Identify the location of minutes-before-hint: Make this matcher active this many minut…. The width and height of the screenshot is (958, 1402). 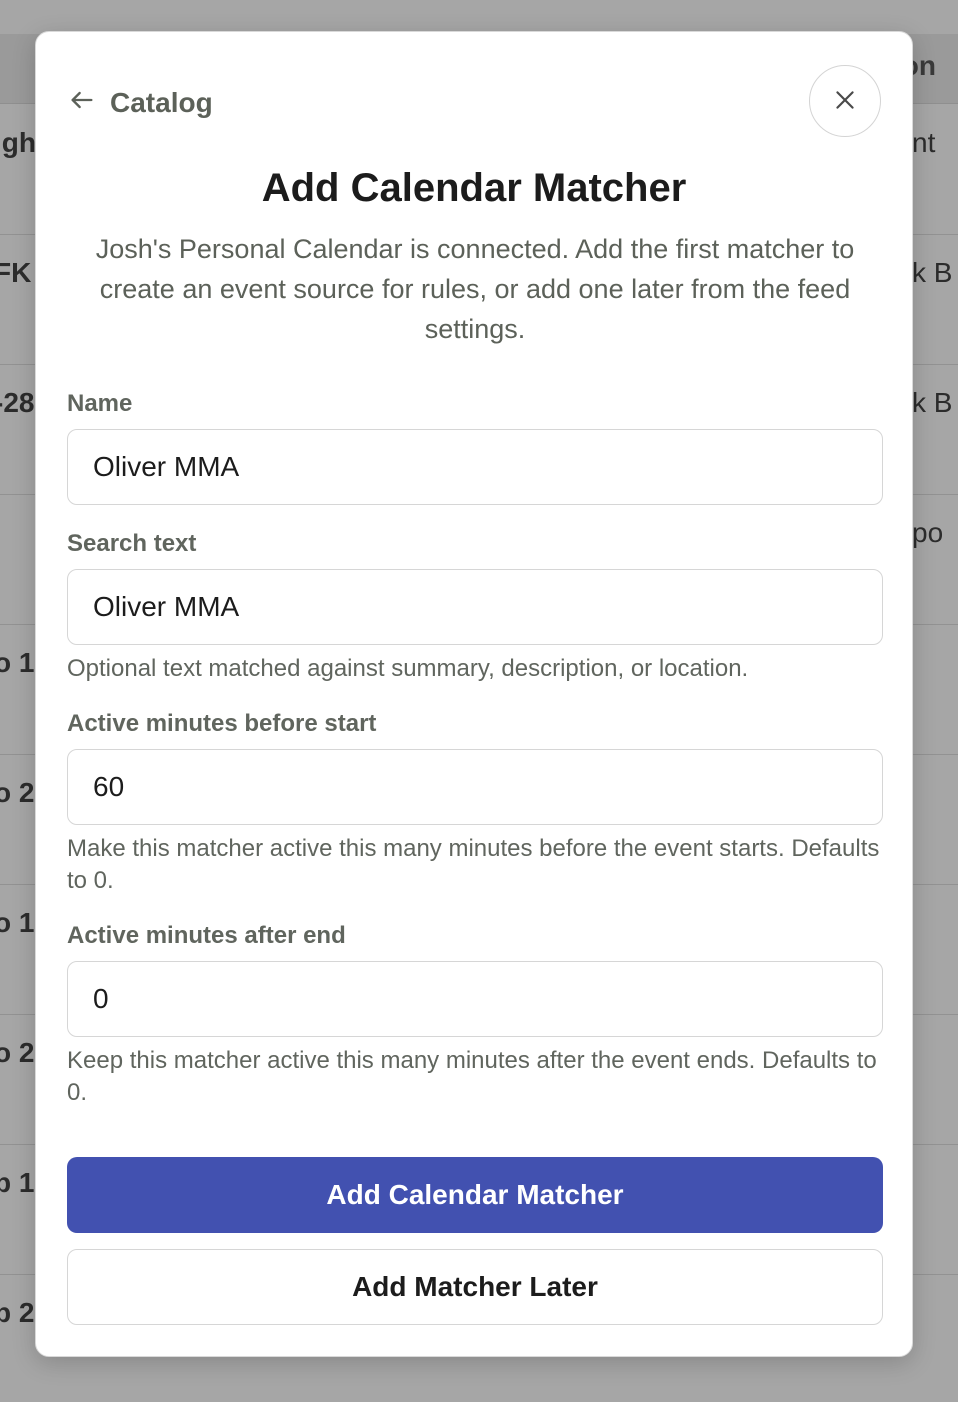
(473, 864).